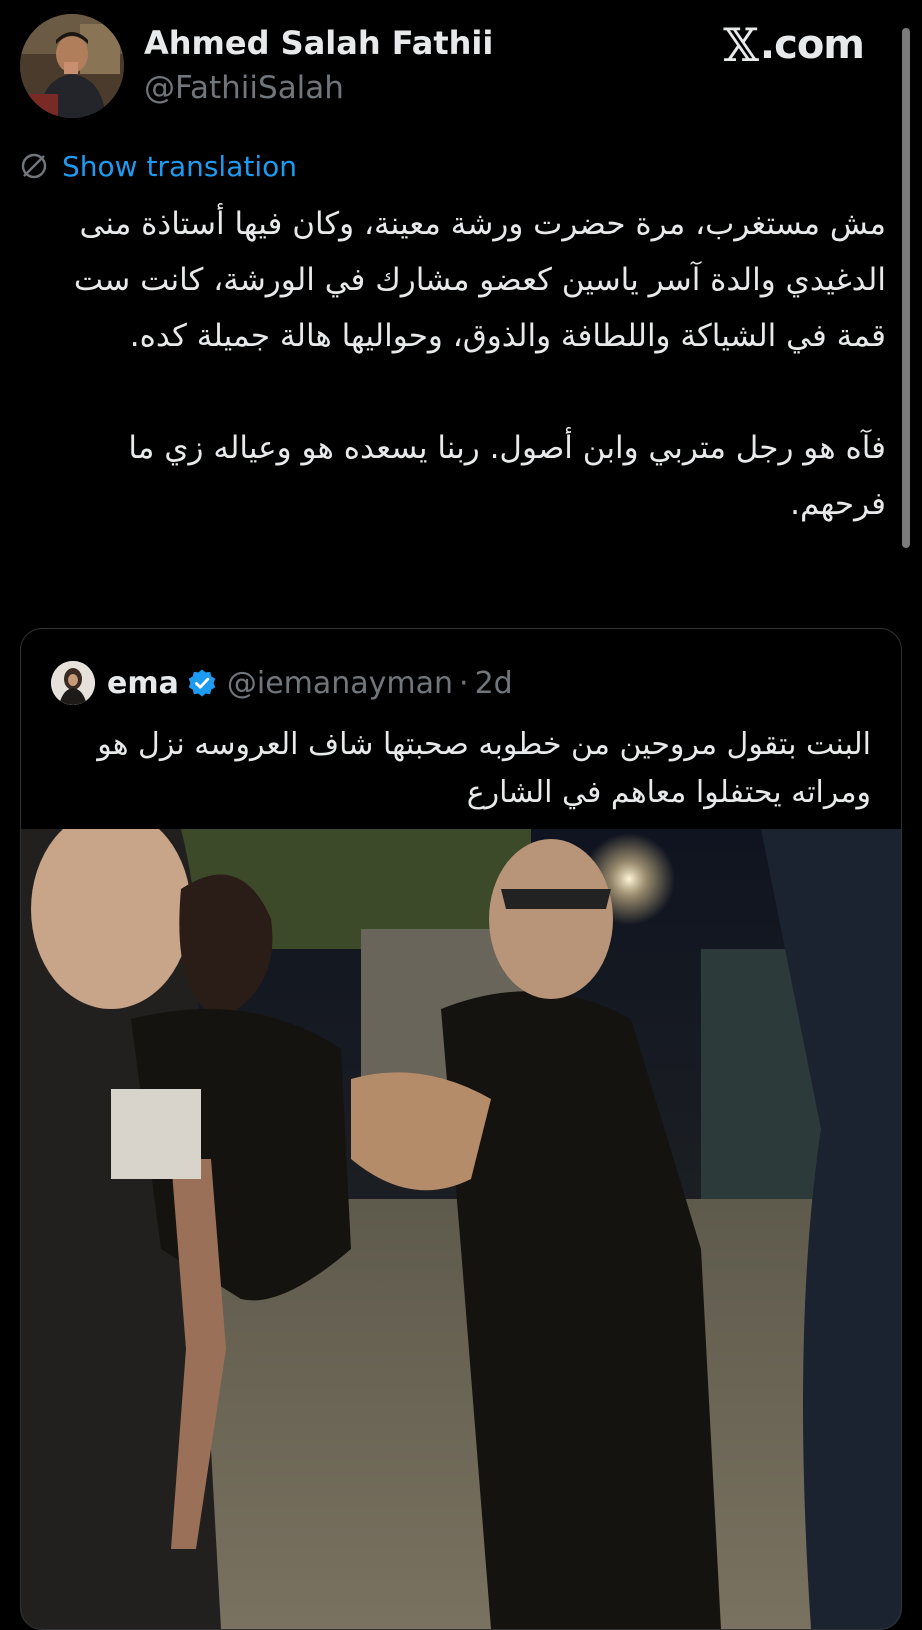 The height and width of the screenshot is (1630, 922). Describe the element at coordinates (202, 683) in the screenshot. I see `verified-badge-icon` at that location.